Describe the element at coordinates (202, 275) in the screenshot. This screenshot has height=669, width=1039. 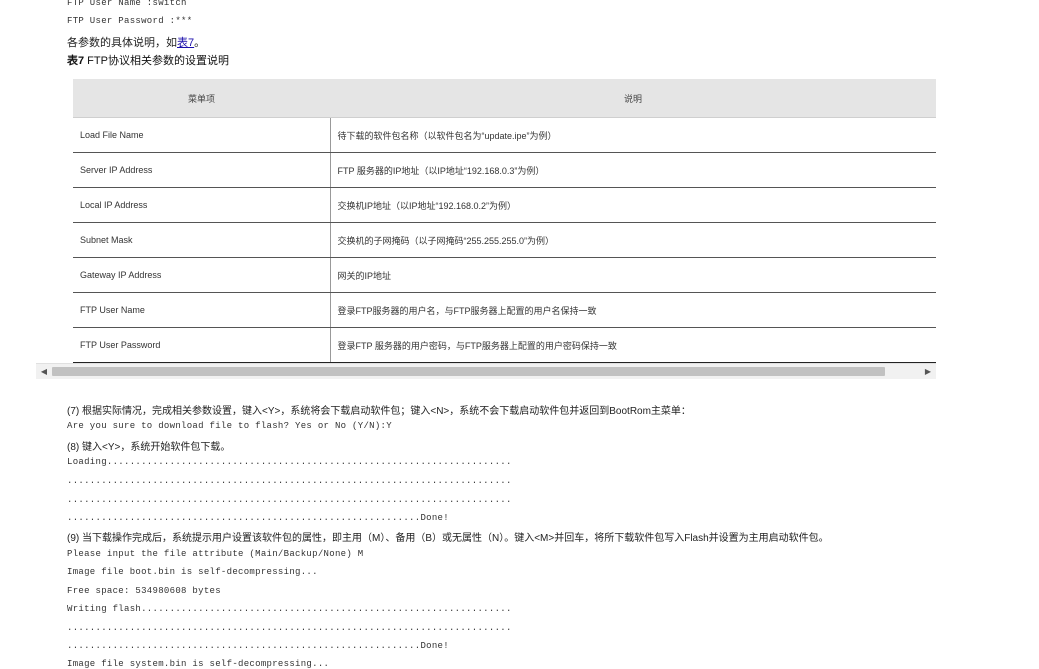
I see `cell-menu-item: Gateway IP Address` at that location.